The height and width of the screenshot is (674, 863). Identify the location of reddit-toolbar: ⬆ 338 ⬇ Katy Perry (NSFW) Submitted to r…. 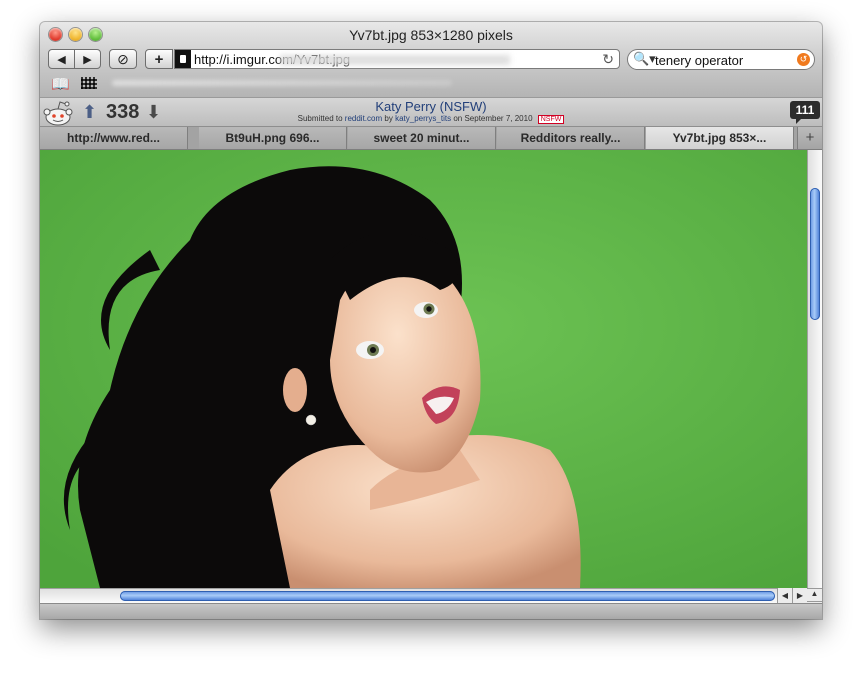
(431, 112).